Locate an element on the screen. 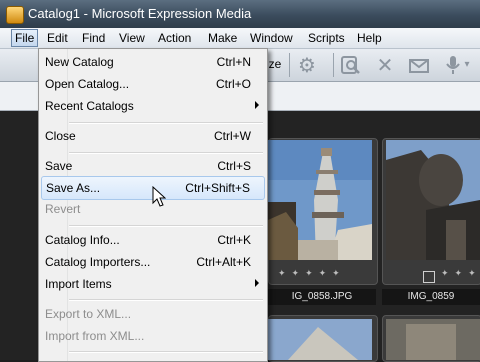 The image size is (480, 362). menu-item-import-items: Import Items is located at coordinates (153, 284).